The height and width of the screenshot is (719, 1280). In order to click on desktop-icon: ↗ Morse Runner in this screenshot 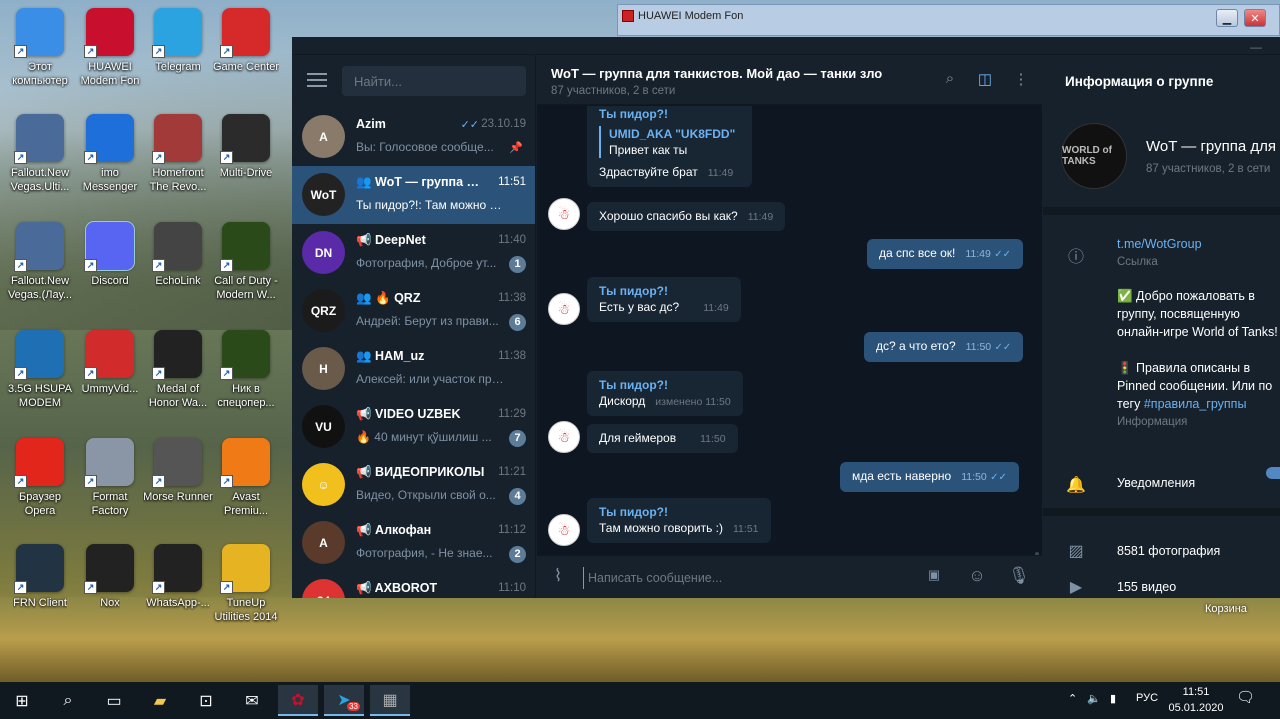, I will do `click(178, 471)`.